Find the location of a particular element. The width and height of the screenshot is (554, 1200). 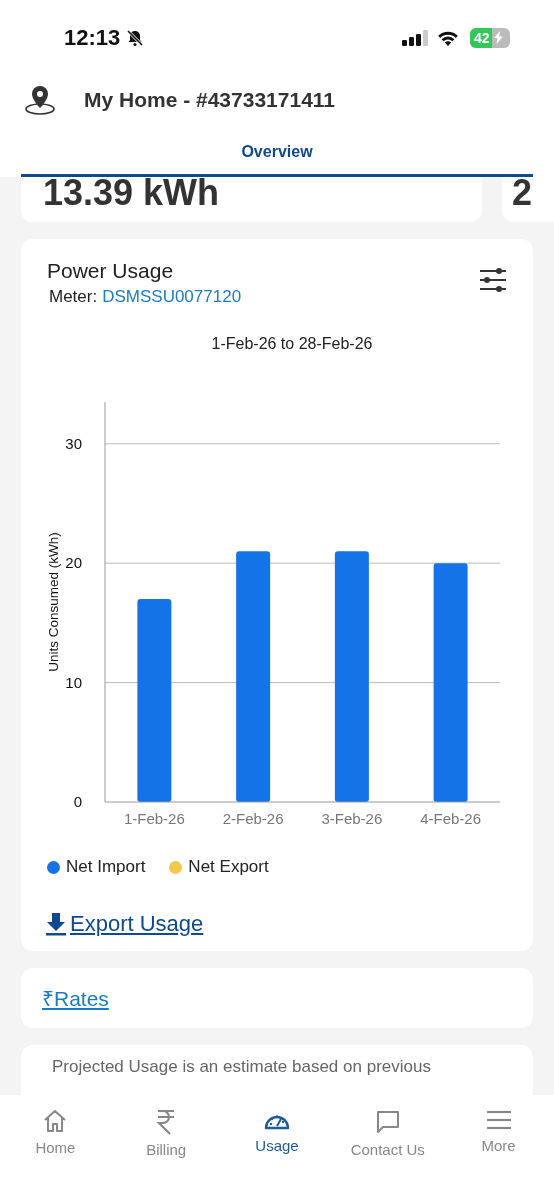

overview-tab: Overview is located at coordinates (277, 158).